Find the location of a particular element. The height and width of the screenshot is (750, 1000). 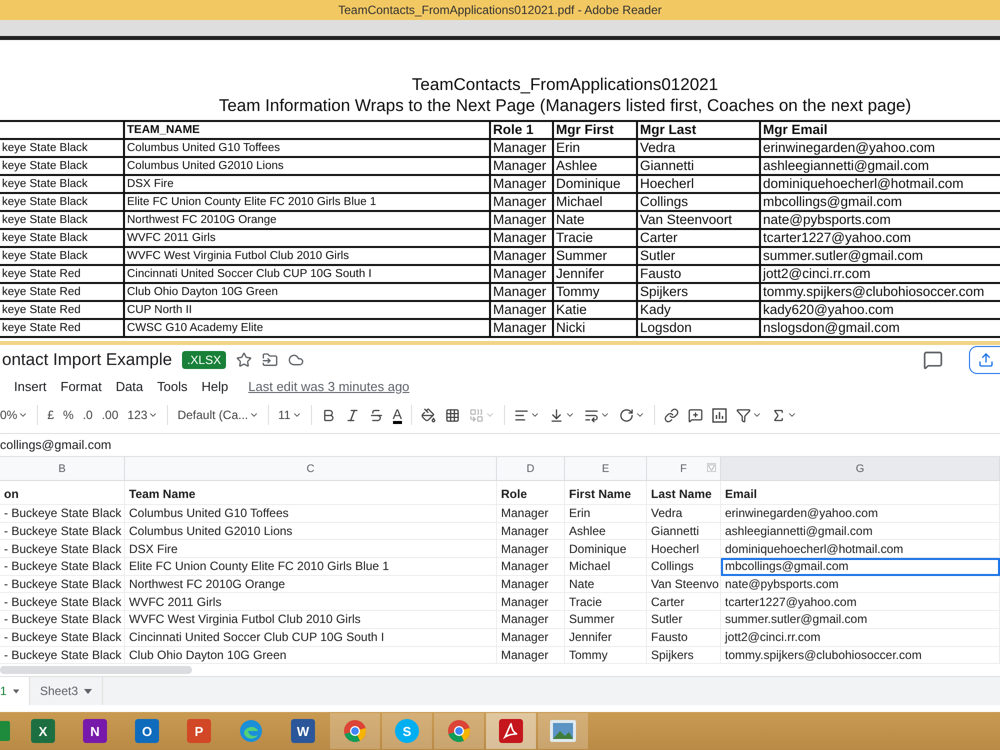

table-cell: CWSC G10 Academy Elite is located at coordinates (307, 328).